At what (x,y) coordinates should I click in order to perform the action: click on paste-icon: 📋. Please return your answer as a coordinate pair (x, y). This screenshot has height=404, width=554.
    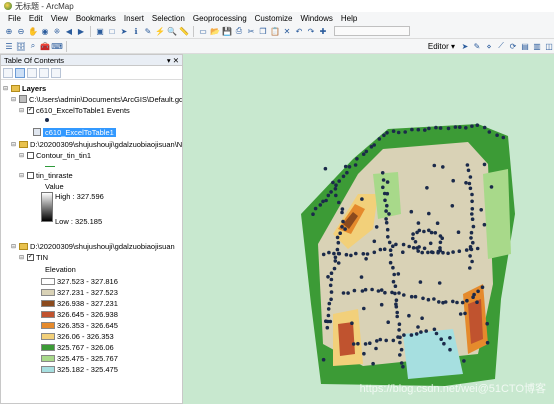
    Looking at the image, I should click on (275, 31).